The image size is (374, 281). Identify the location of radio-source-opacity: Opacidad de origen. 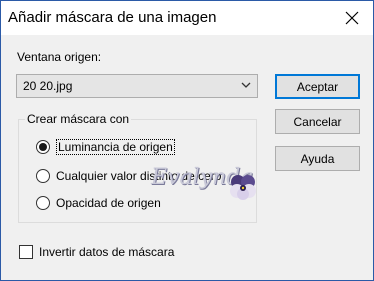
(98, 203).